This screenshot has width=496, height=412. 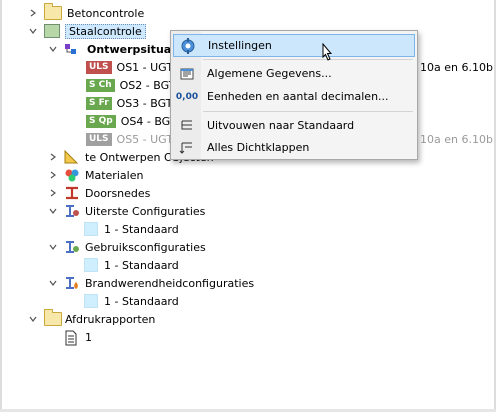 What do you see at coordinates (258, 147) in the screenshot?
I see `menu-item-label: Alles Dichtklappen` at bounding box center [258, 147].